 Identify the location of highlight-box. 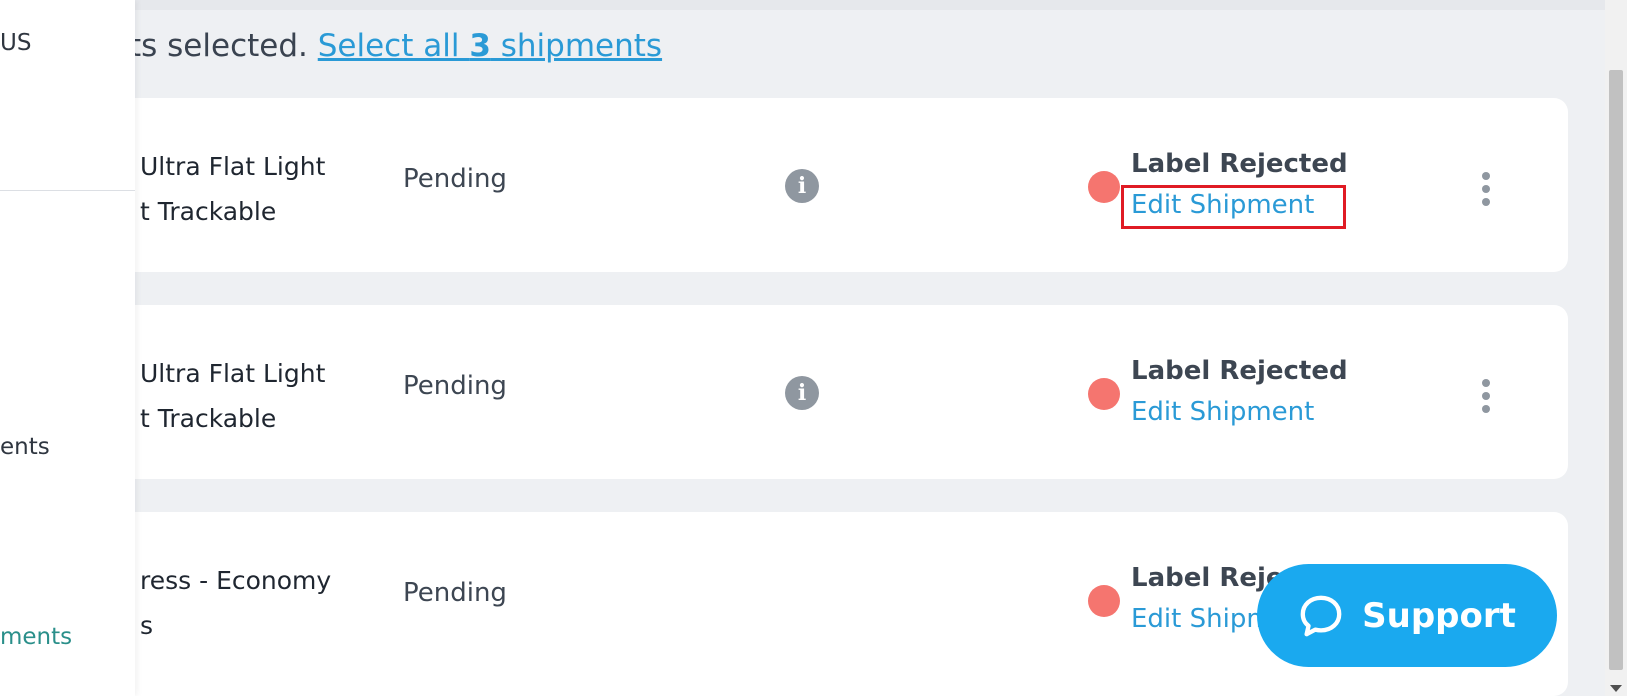
(1233, 207).